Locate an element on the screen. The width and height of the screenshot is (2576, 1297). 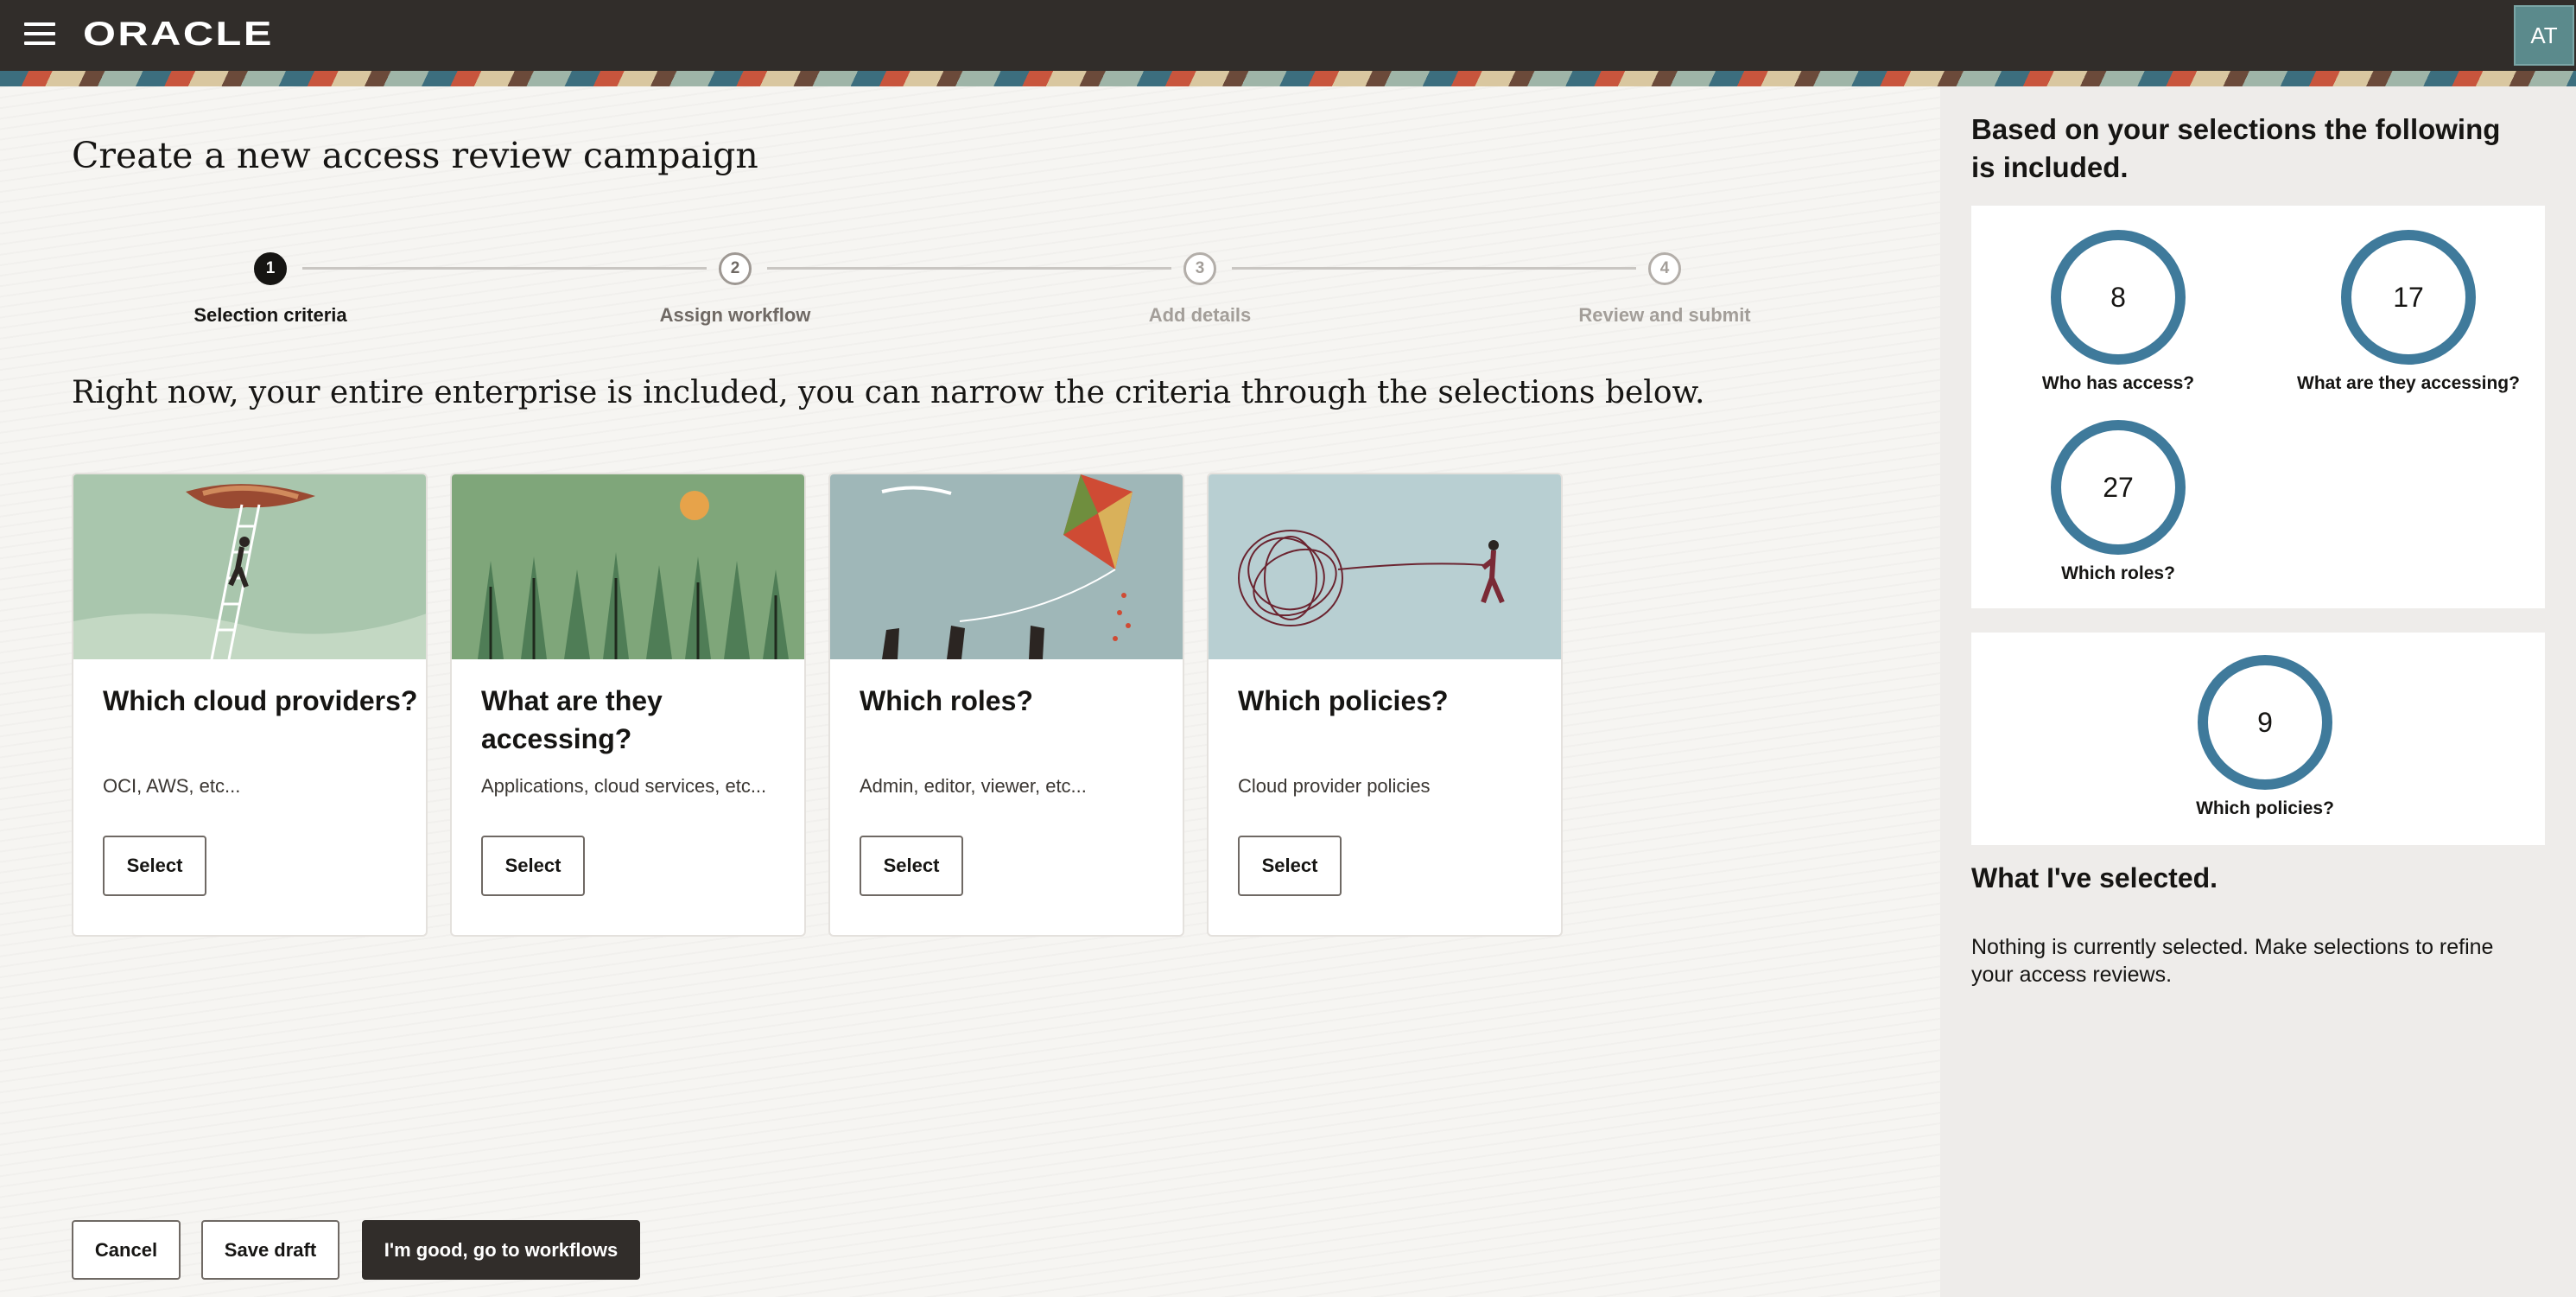
stat-ring: 17 is located at coordinates (2408, 297).